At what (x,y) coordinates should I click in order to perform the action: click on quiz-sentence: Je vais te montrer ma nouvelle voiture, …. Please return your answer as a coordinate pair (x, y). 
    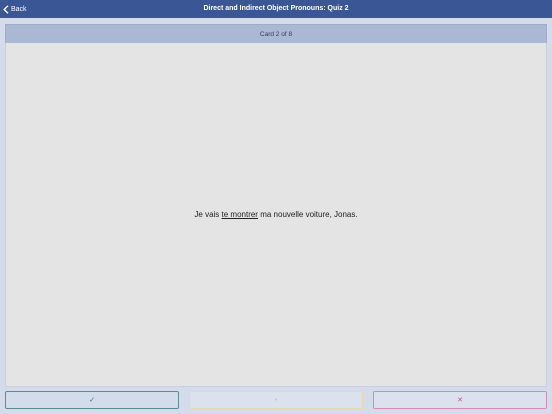
    Looking at the image, I should click on (275, 214).